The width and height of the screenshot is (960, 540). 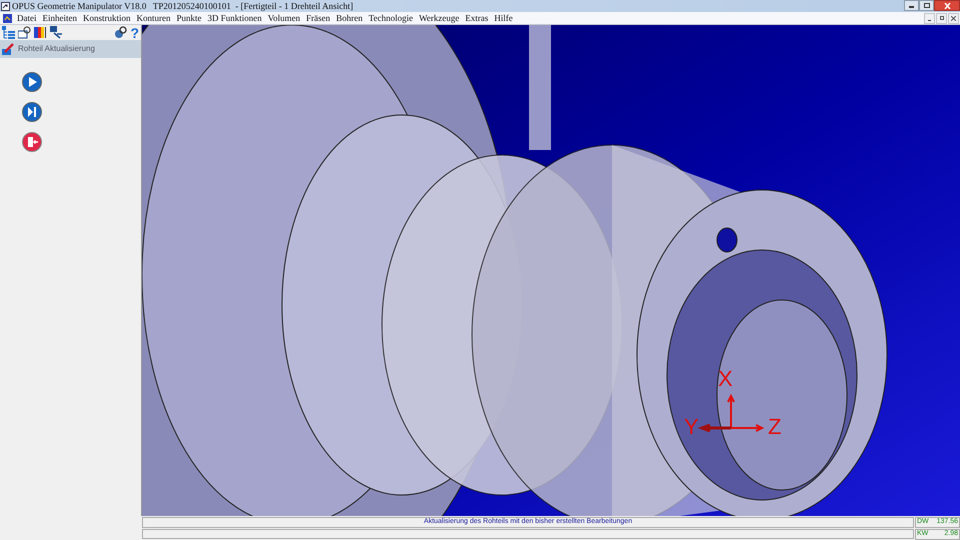 I want to click on help-button: ?, so click(x=134, y=33).